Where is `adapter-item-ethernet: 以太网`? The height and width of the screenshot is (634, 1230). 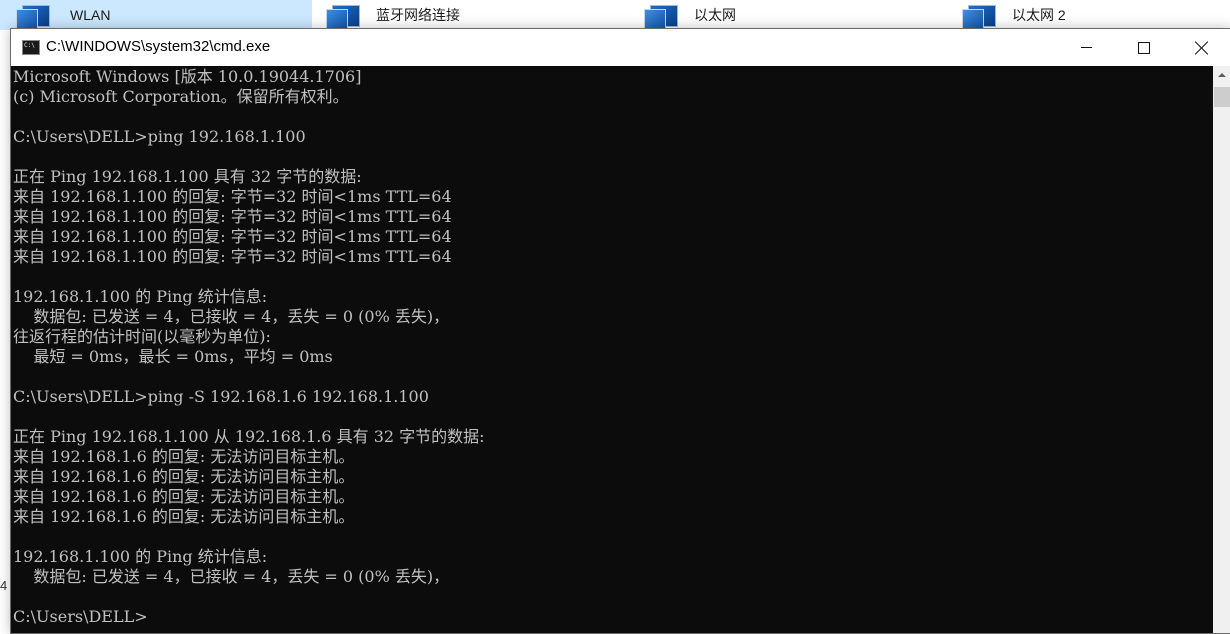
adapter-item-ethernet: 以太网 is located at coordinates (786, 15).